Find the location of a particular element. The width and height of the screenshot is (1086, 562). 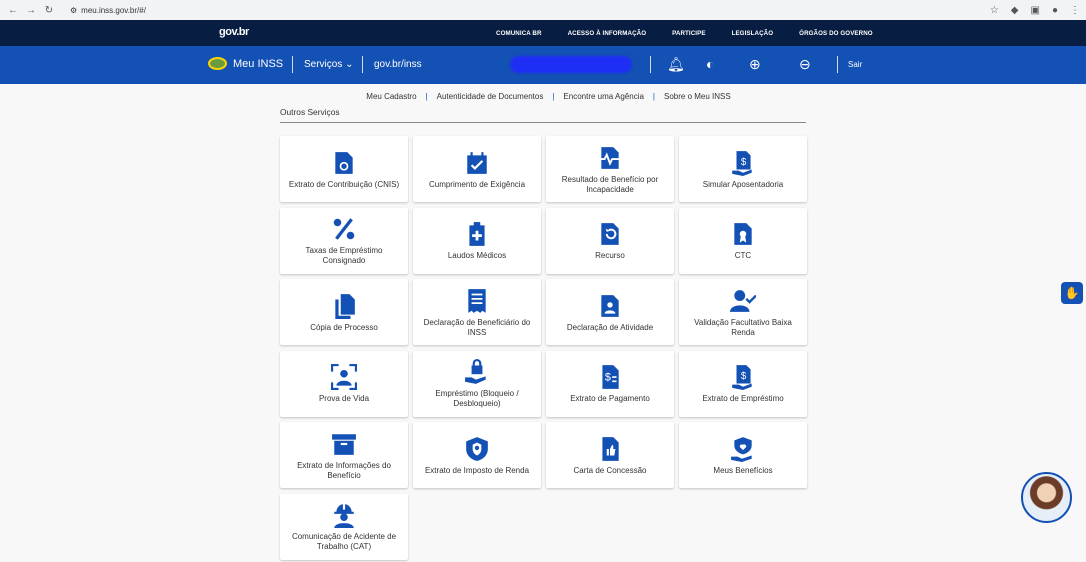

zoom-out-icon: ⊖ is located at coordinates (805, 64).